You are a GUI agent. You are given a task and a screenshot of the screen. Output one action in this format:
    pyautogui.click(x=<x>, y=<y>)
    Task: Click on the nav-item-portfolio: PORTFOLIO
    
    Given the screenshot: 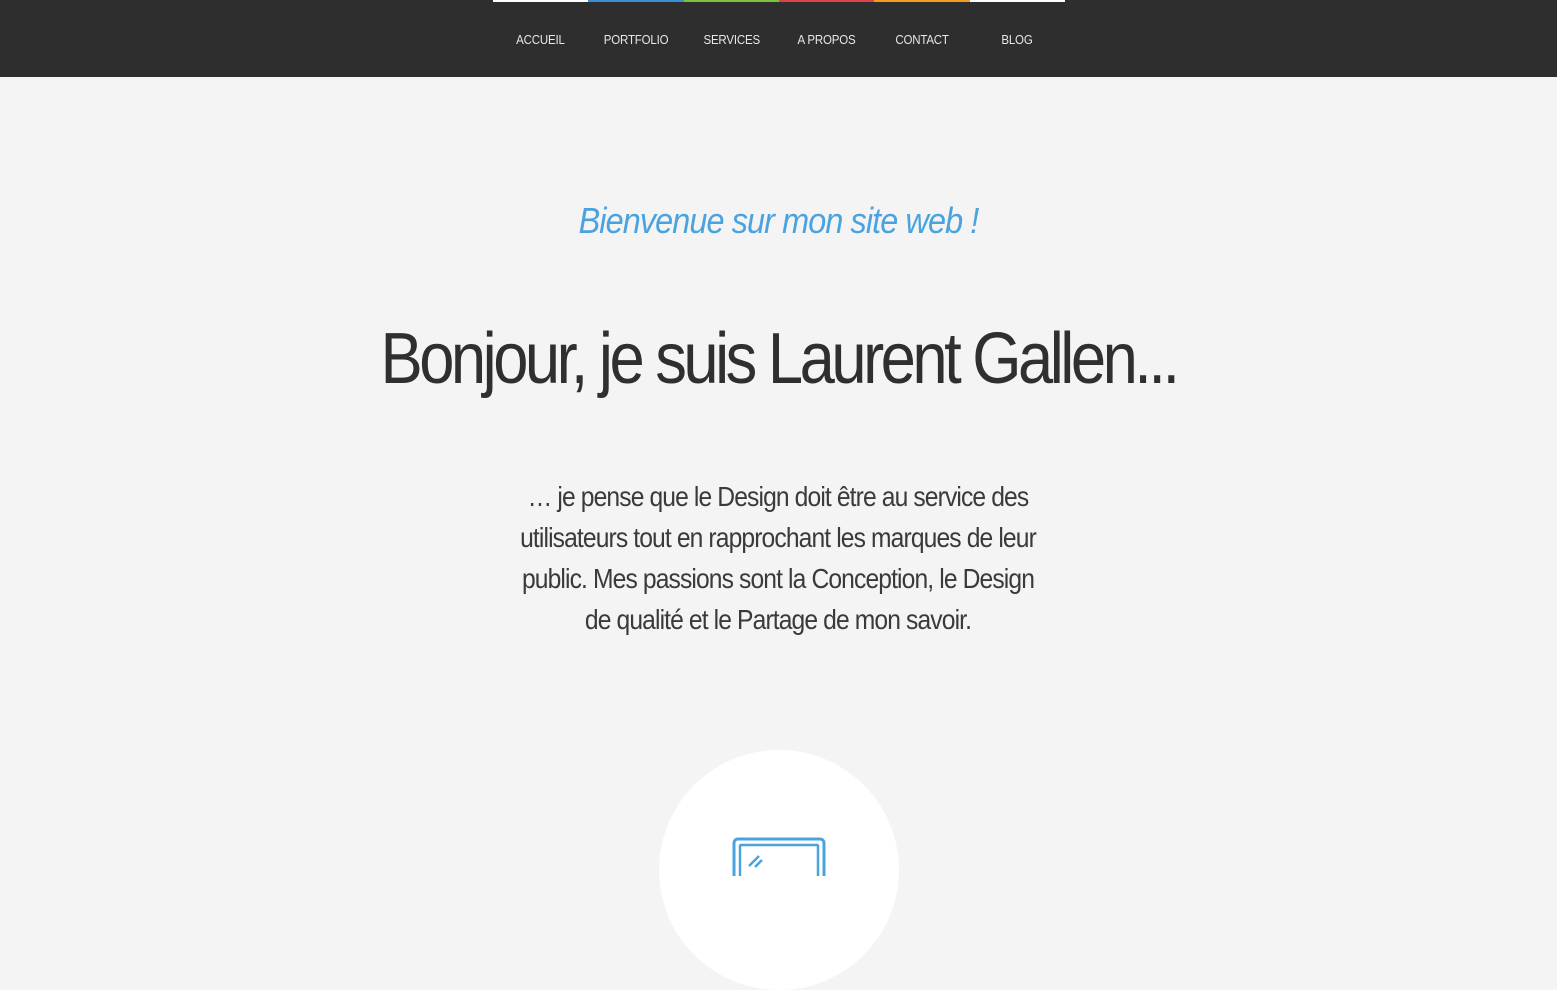 What is the action you would take?
    pyautogui.click(x=636, y=38)
    